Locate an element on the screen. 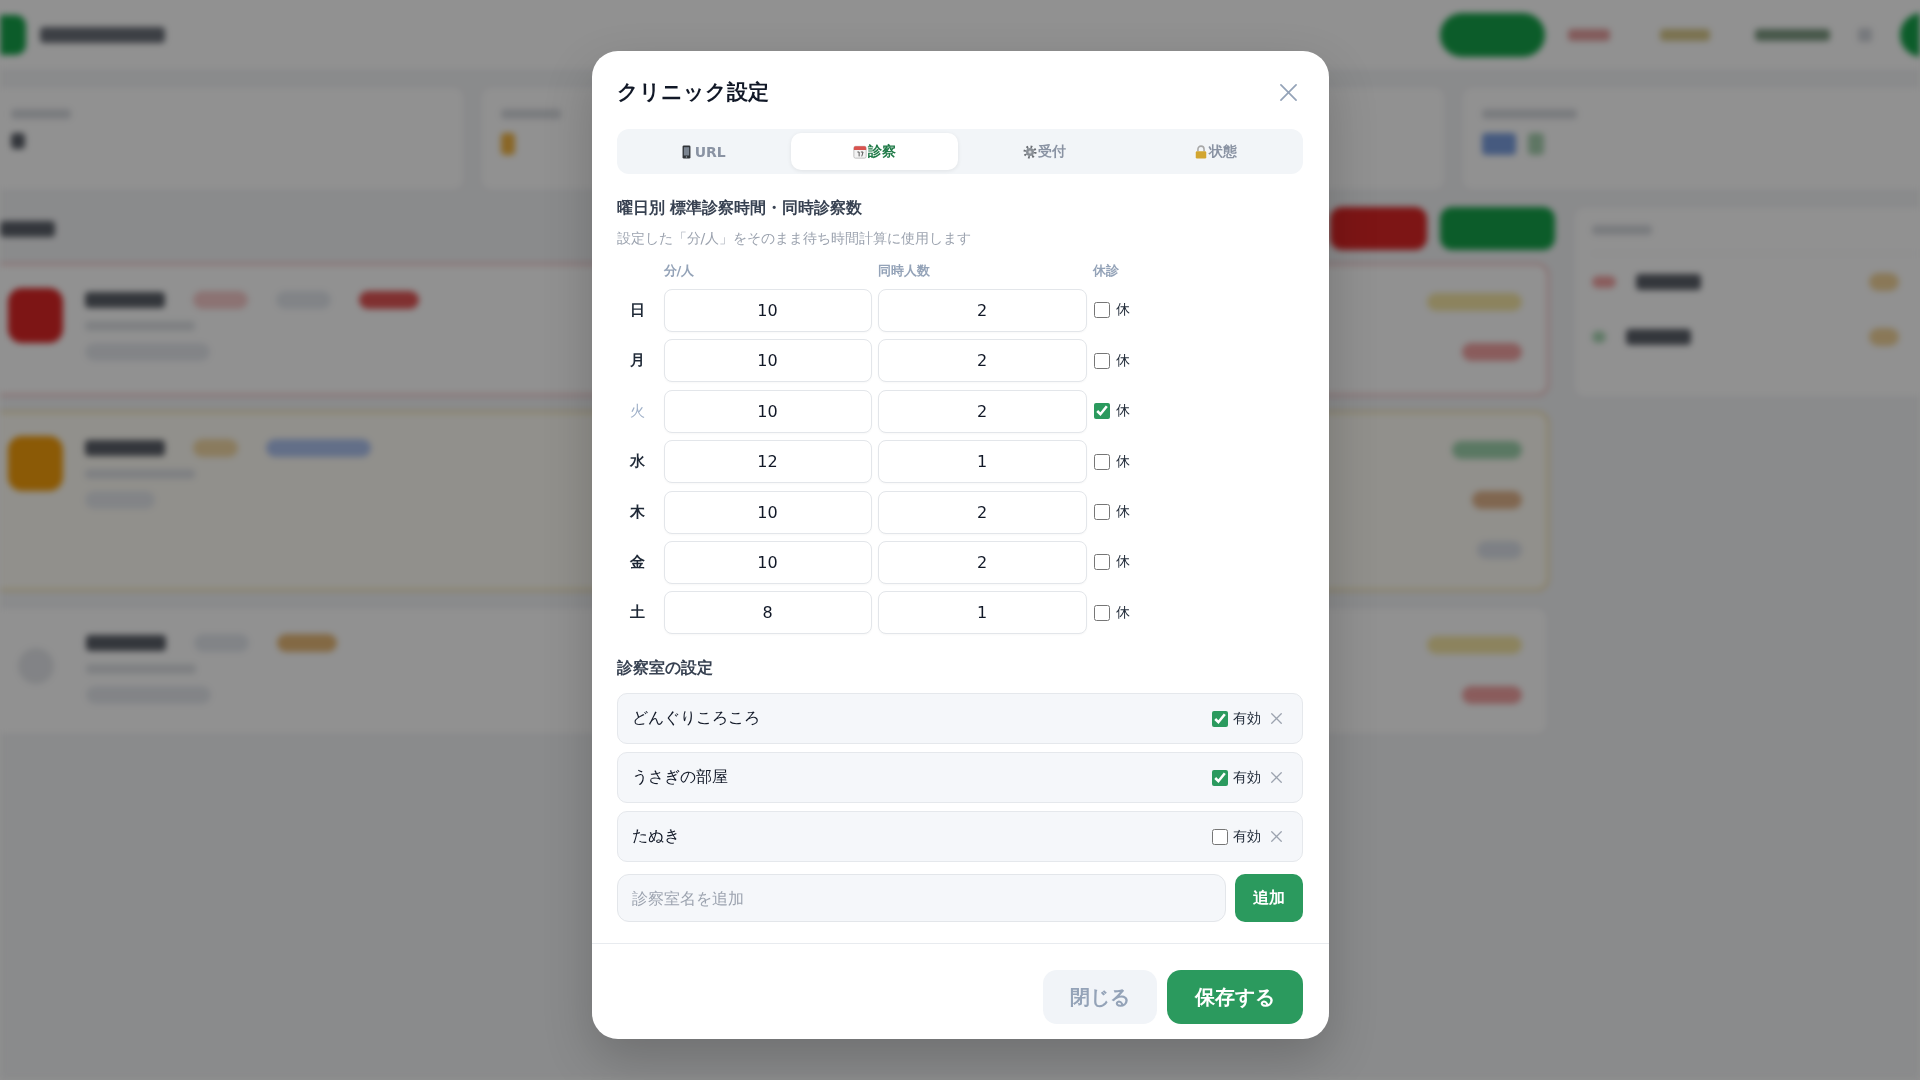  minutes-input: 12 is located at coordinates (767, 462).